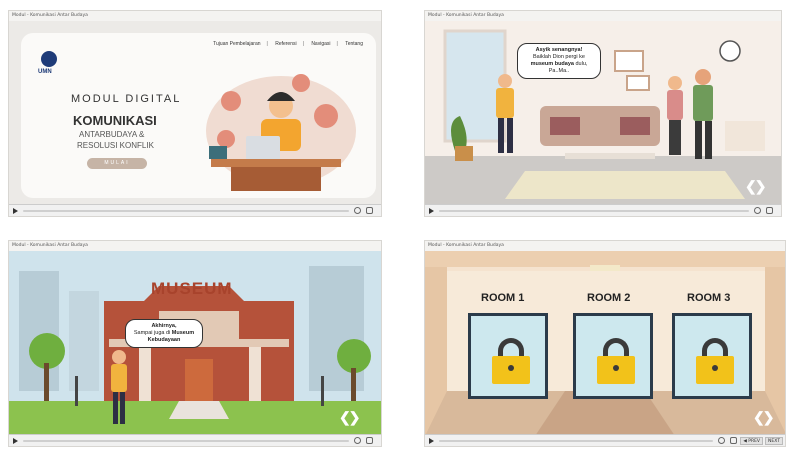  I want to click on logo-text: UMN, so click(45, 72).